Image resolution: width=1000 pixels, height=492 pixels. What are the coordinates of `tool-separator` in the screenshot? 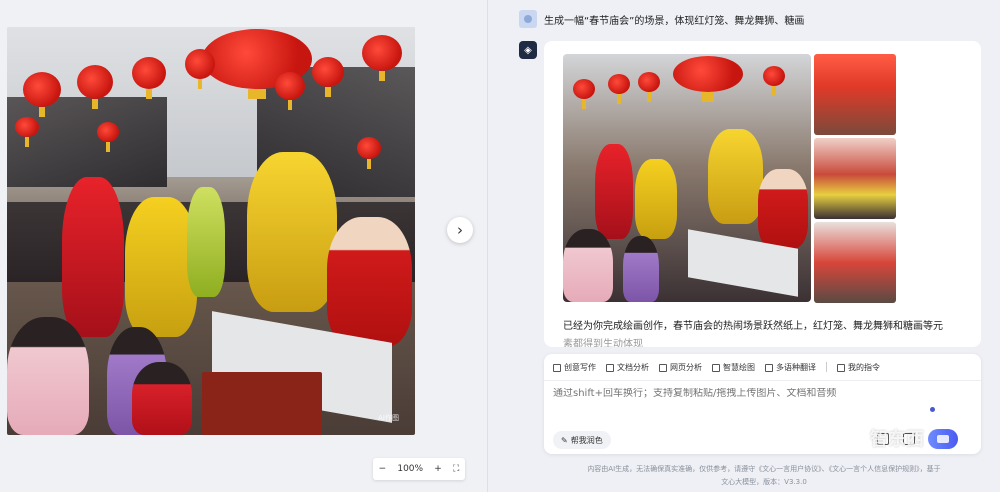 It's located at (826, 367).